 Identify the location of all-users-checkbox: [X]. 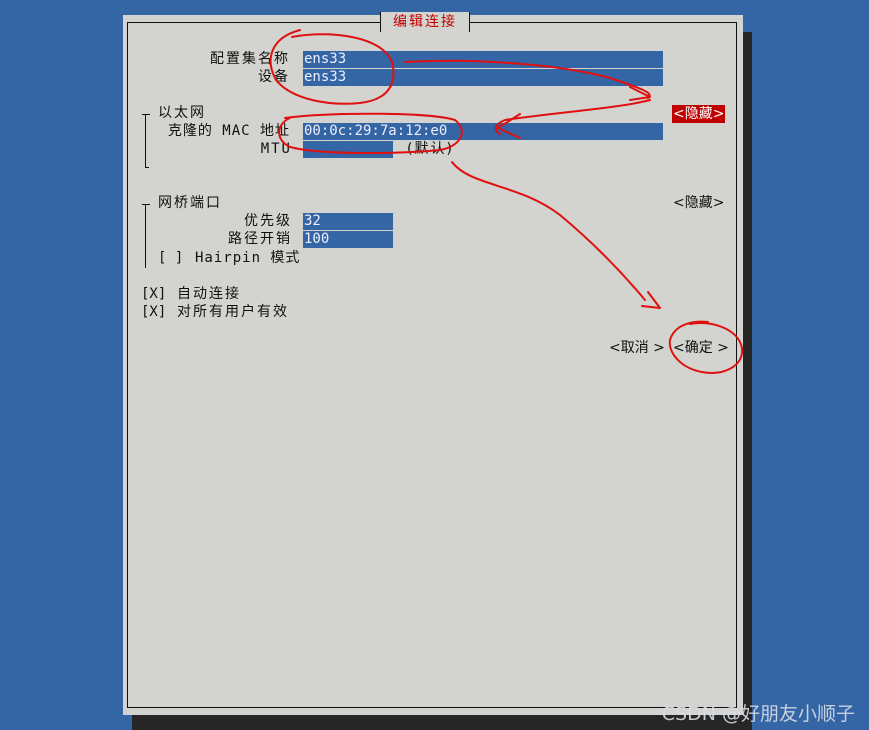
(153, 312).